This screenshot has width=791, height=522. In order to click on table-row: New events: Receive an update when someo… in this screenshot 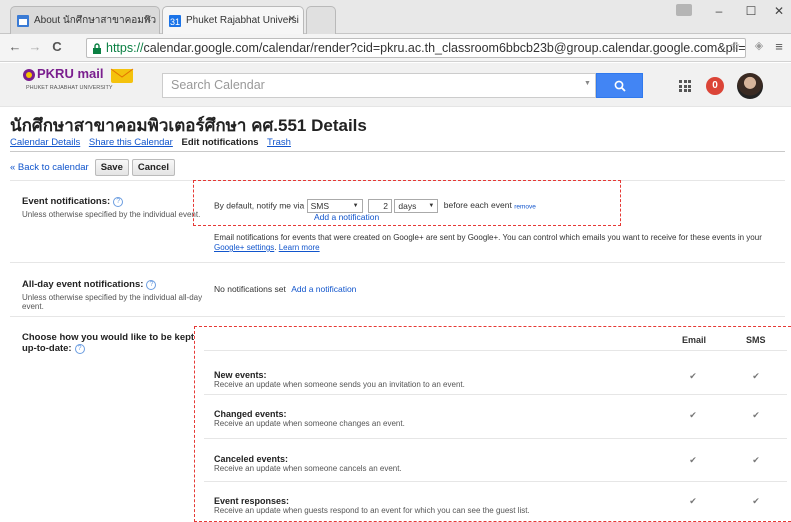, I will do `click(339, 379)`.